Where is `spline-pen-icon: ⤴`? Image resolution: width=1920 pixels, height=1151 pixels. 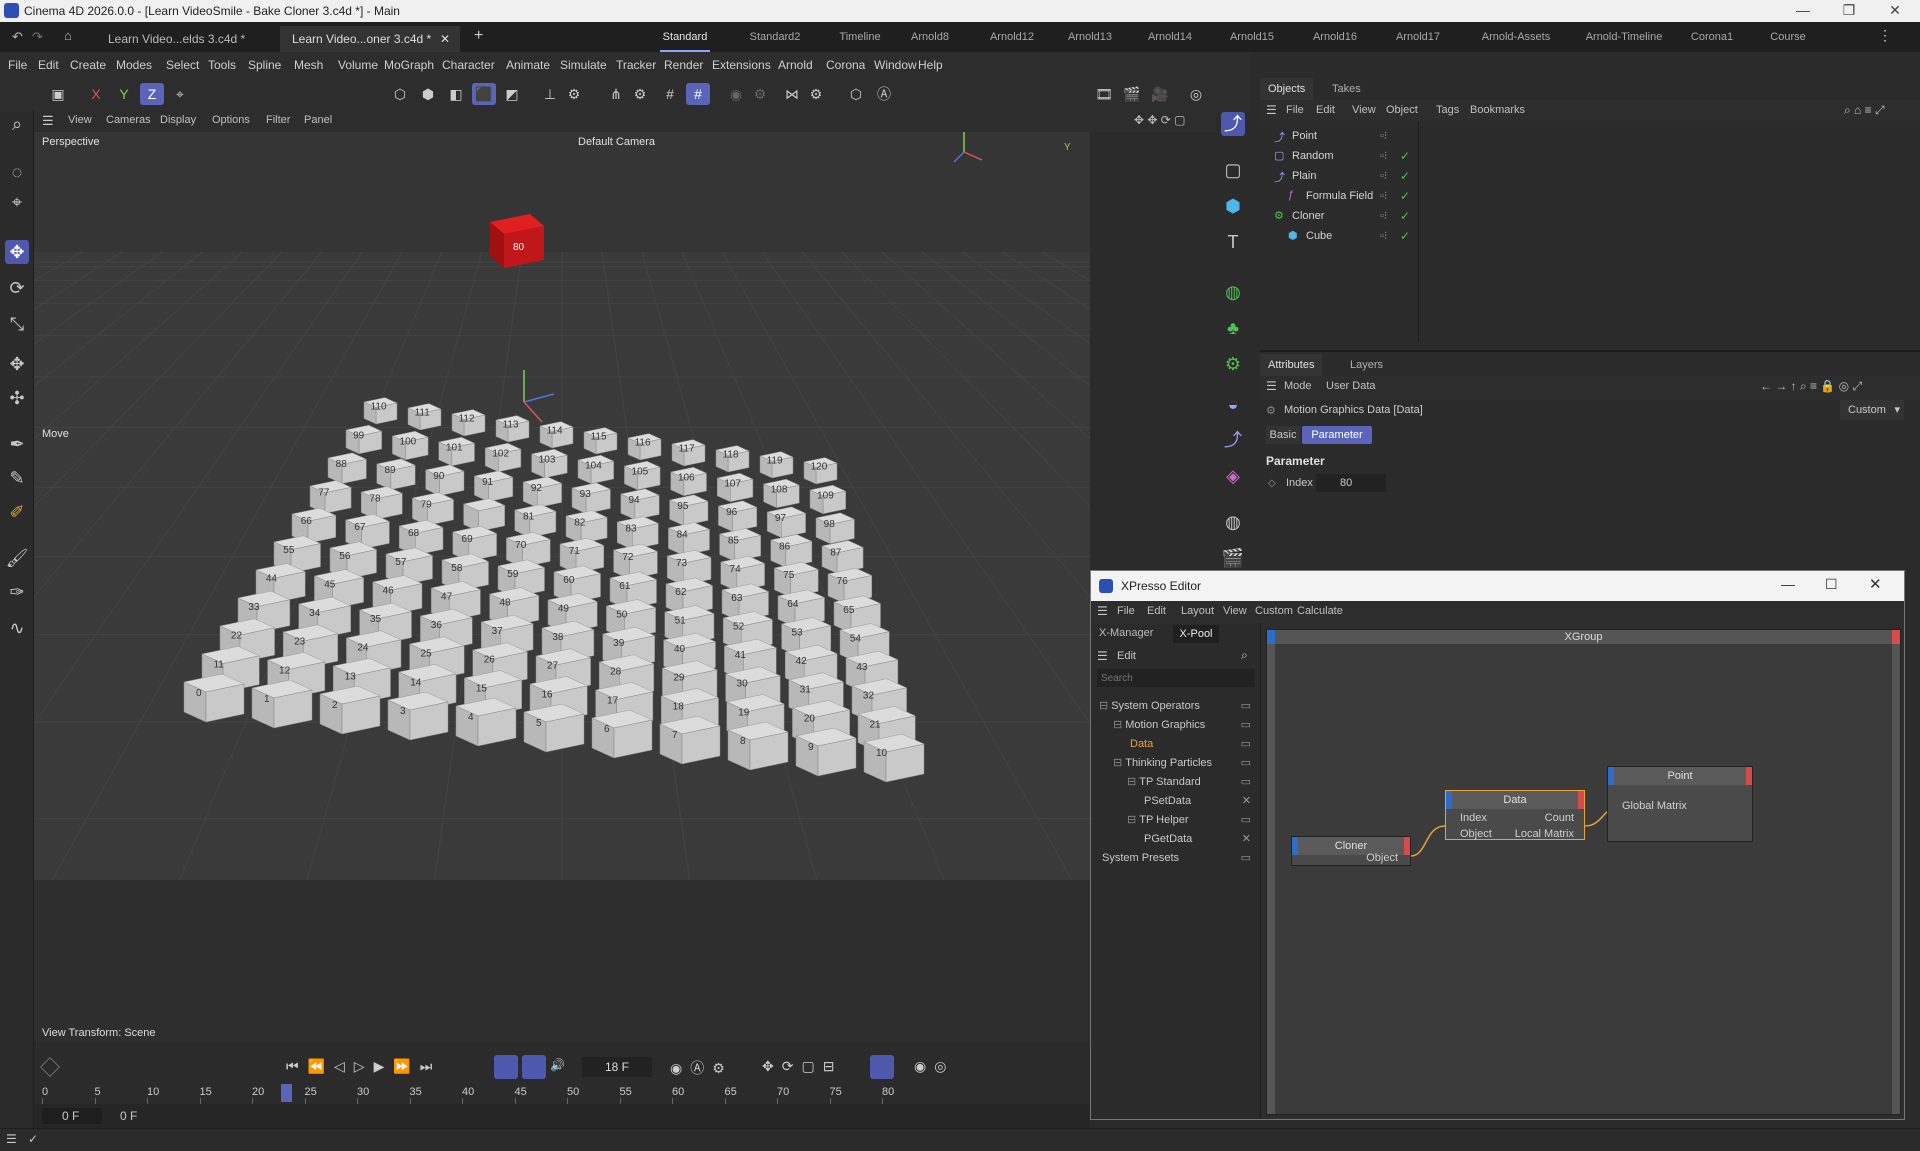
spline-pen-icon: ⤴ is located at coordinates (1233, 124).